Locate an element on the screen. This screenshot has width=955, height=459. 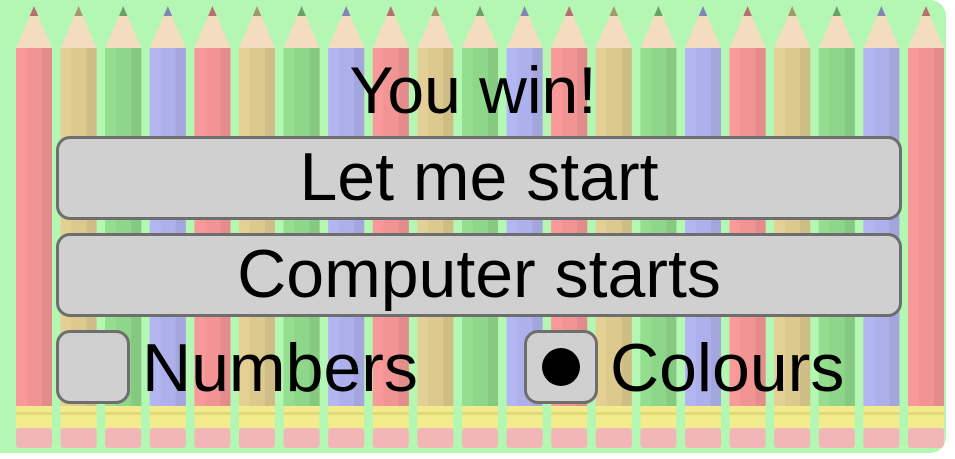
selected-dot-icon is located at coordinates (561, 367).